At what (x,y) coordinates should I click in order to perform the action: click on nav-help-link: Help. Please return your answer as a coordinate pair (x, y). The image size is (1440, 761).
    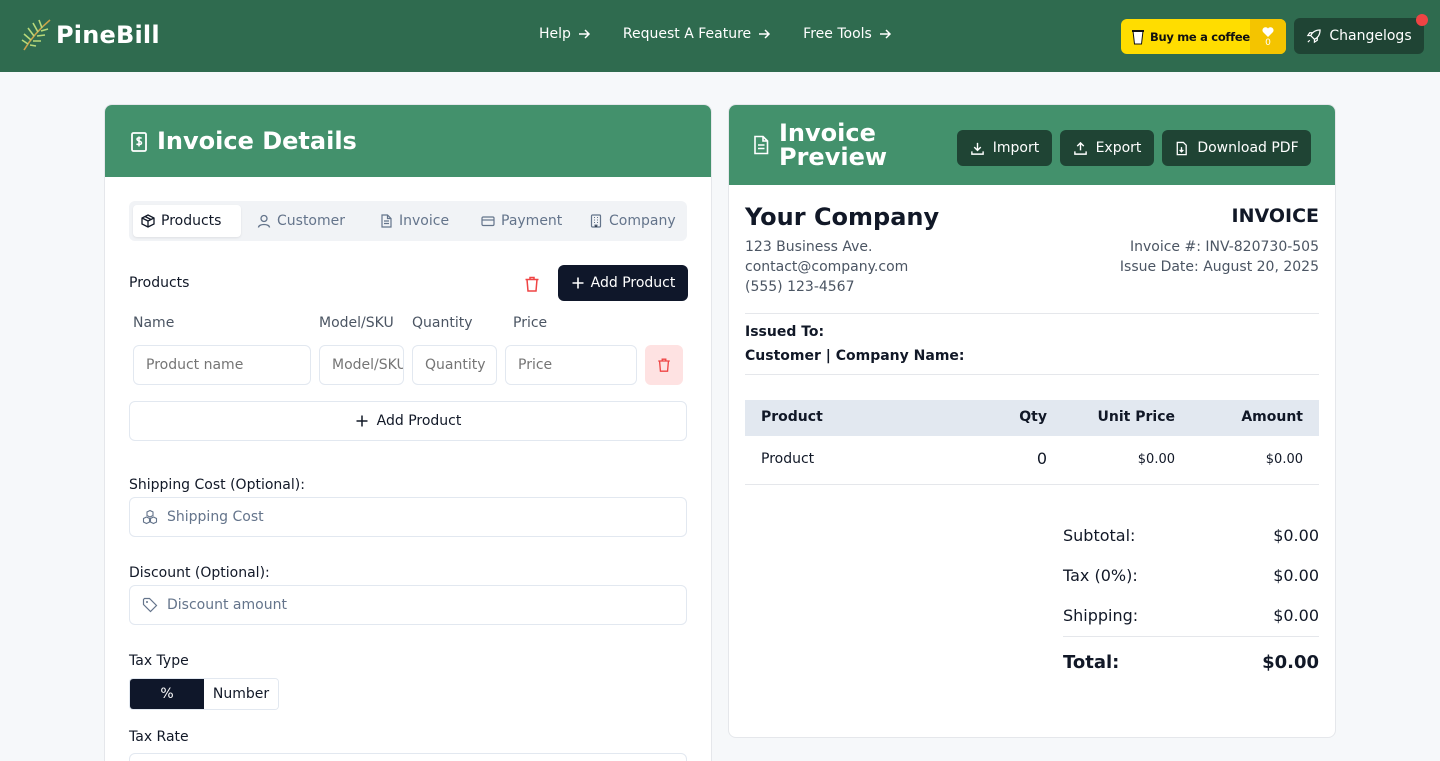
    Looking at the image, I should click on (565, 34).